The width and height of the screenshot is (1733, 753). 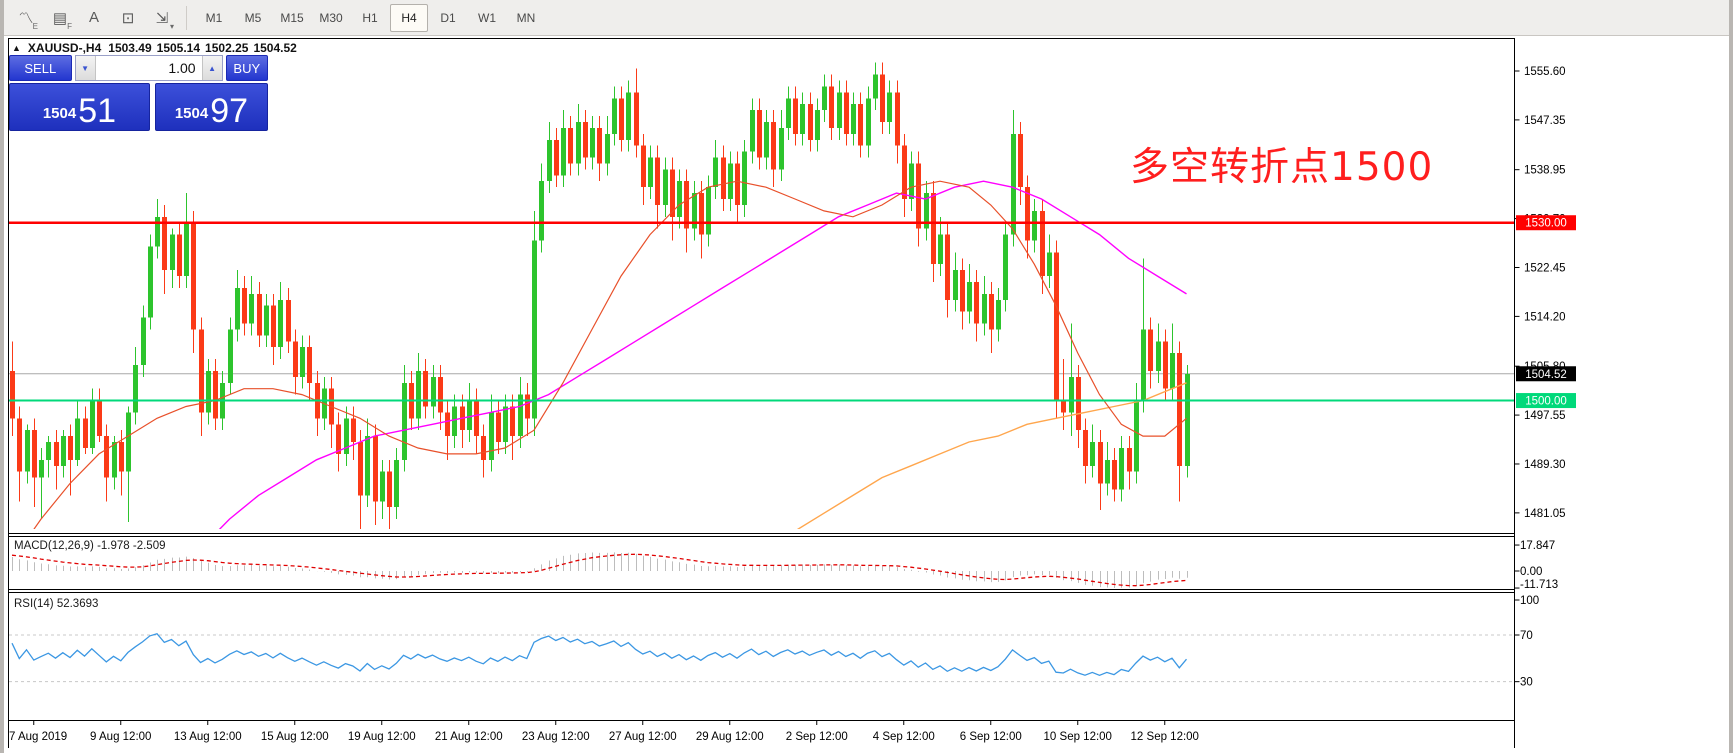 I want to click on svg-text: 15 Aug 12:00, so click(x=295, y=737).